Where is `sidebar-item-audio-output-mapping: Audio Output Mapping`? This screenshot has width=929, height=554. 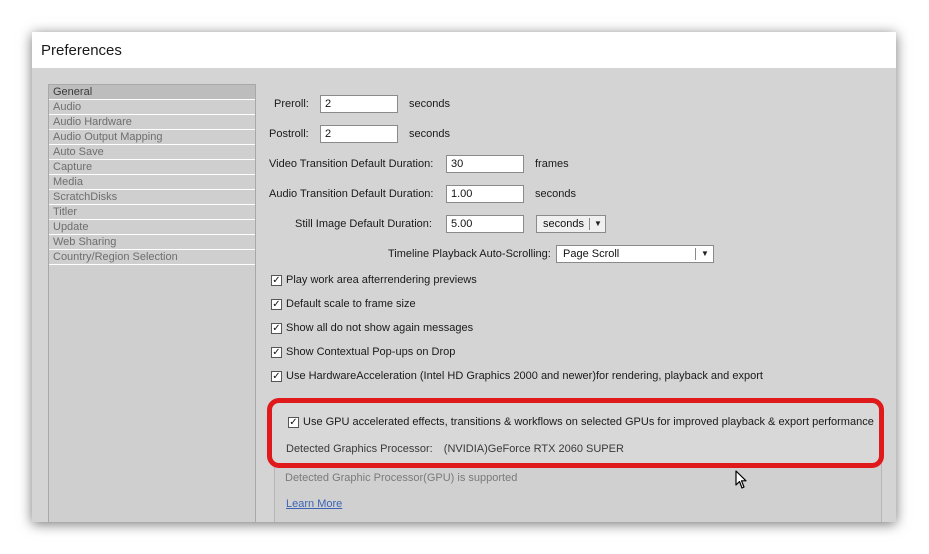
sidebar-item-audio-output-mapping: Audio Output Mapping is located at coordinates (152, 137).